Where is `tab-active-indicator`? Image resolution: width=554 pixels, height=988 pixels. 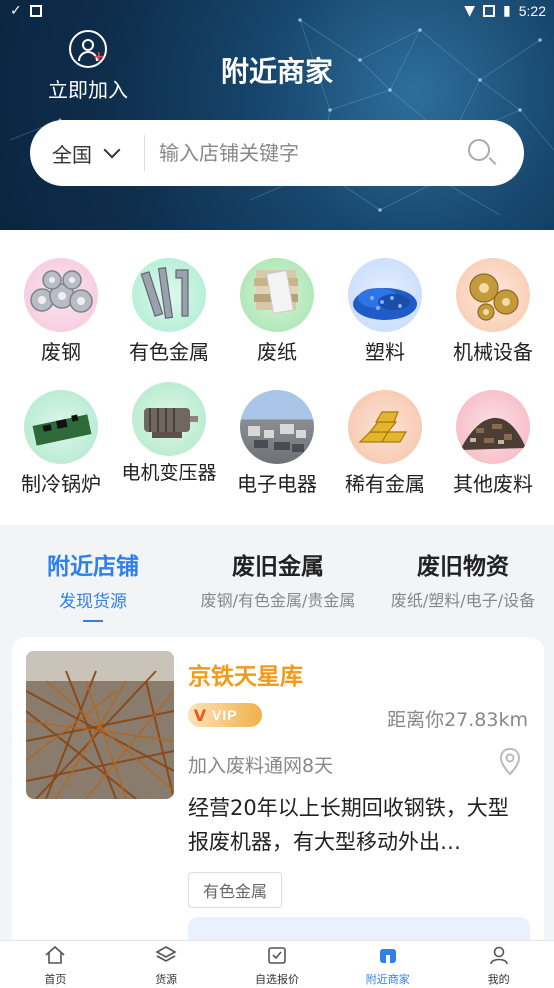
tab-active-indicator is located at coordinates (93, 621).